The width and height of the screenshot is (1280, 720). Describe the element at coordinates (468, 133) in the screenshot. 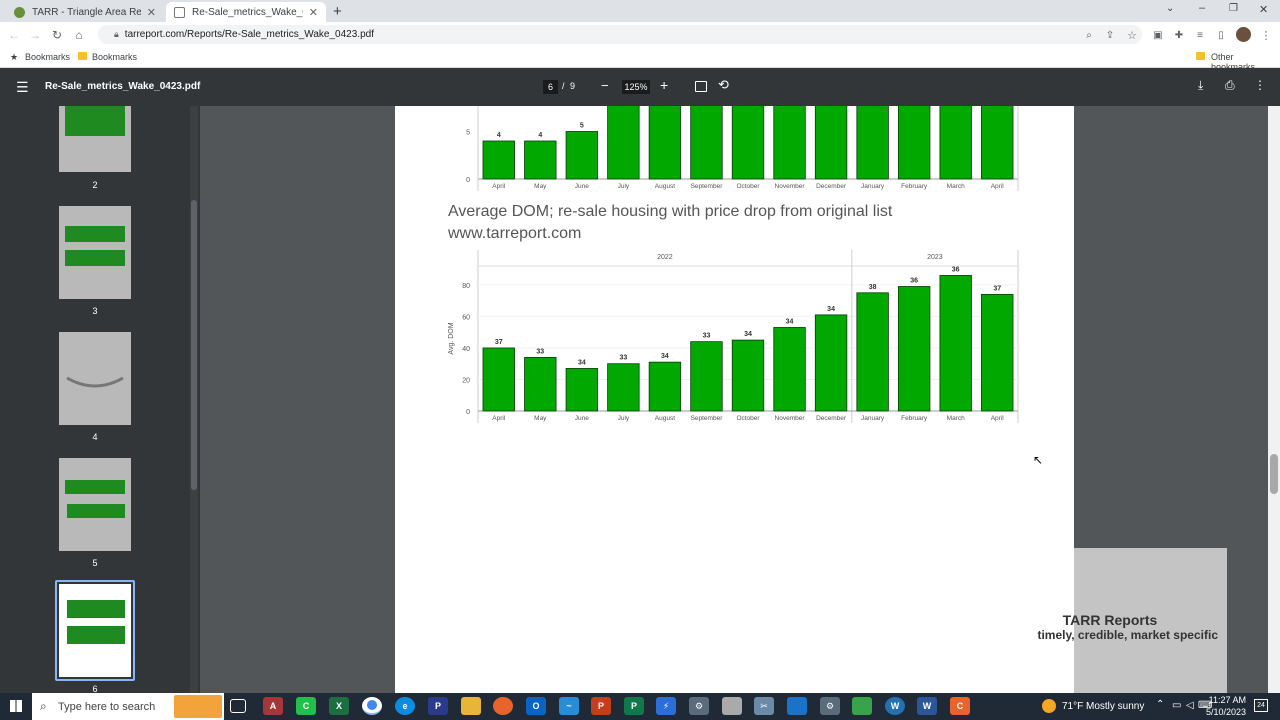

I see `y-tick-label: 5` at that location.